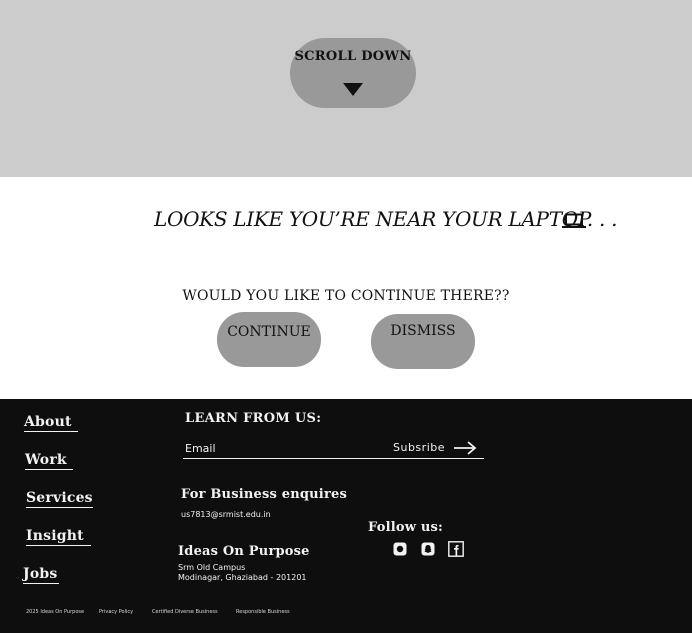 This screenshot has width=692, height=633. I want to click on dismiss-button: DISMISS, so click(423, 341).